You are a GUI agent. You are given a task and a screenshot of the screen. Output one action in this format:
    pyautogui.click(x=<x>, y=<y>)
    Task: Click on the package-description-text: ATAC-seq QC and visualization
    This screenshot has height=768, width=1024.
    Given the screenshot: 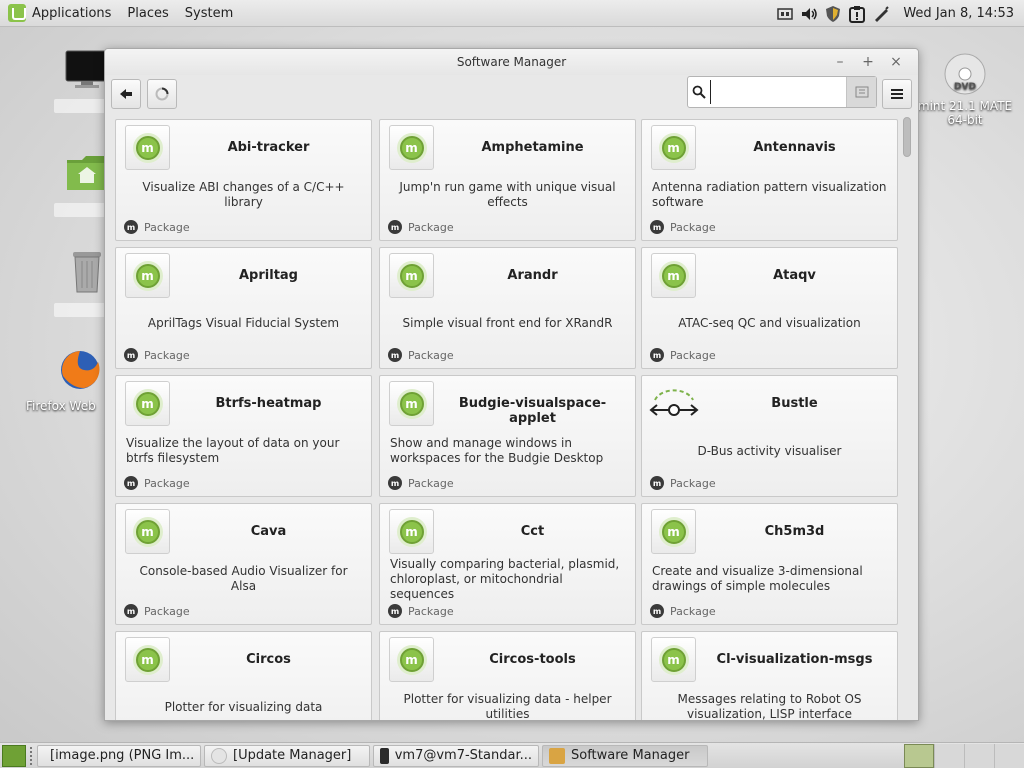 What is the action you would take?
    pyautogui.click(x=769, y=322)
    